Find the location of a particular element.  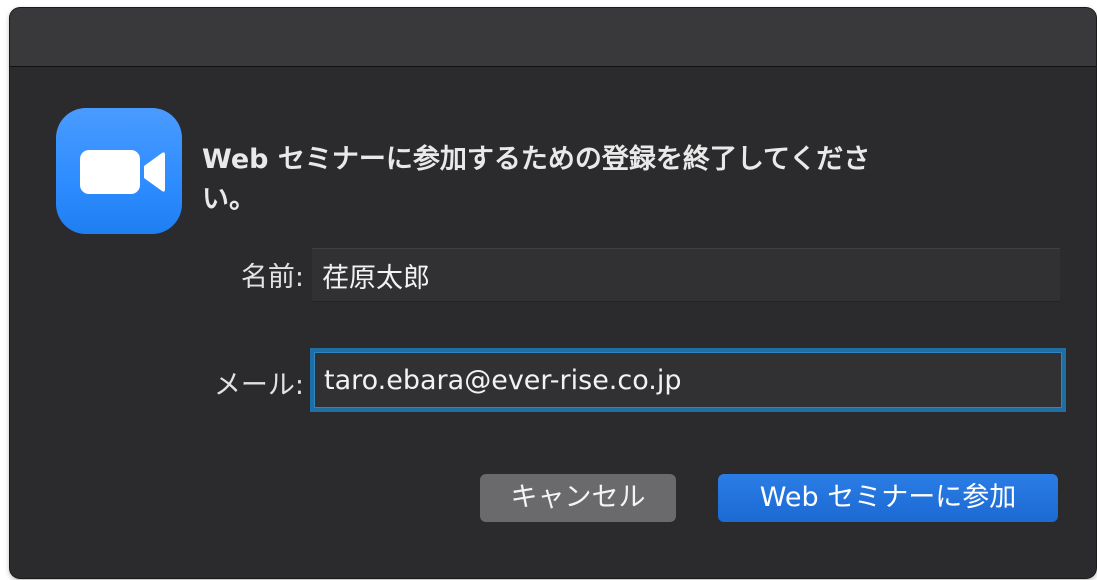

name-field is located at coordinates (686, 275).